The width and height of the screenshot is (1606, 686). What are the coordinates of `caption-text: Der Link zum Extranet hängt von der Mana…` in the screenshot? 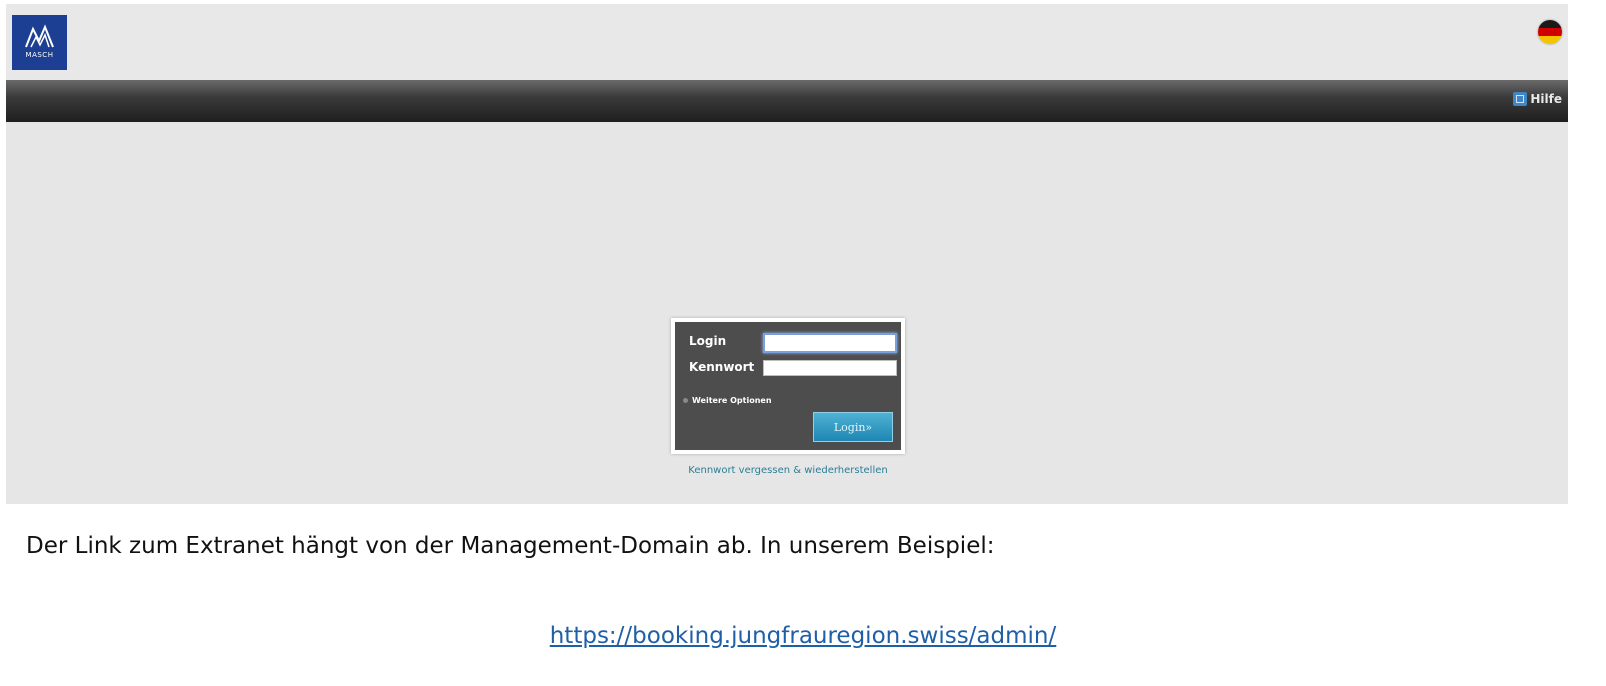 It's located at (510, 546).